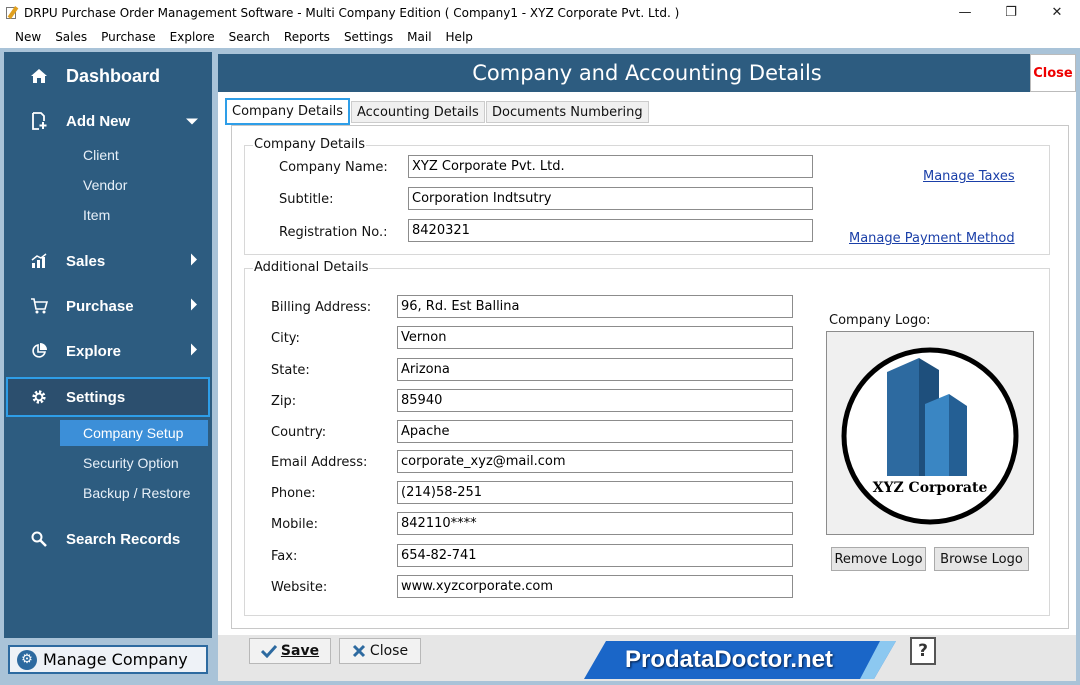 Image resolution: width=1080 pixels, height=685 pixels. Describe the element at coordinates (310, 144) in the screenshot. I see `company-details-group-label: Company Details` at that location.